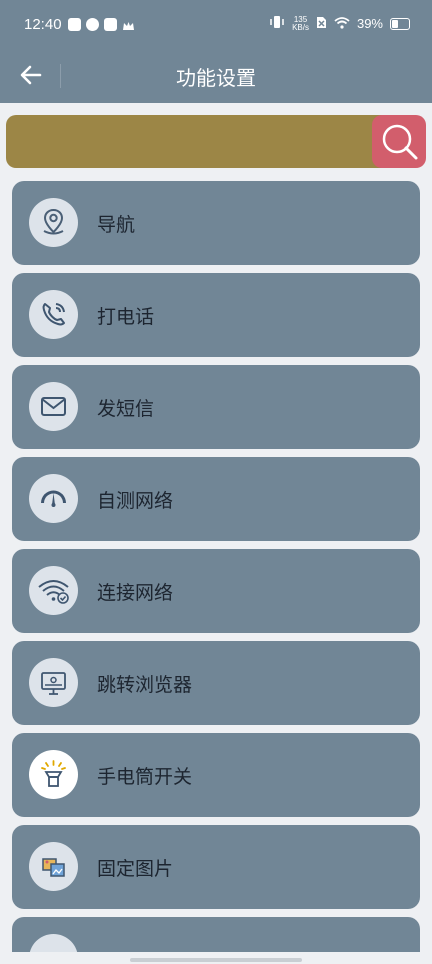  Describe the element at coordinates (196, 141) in the screenshot. I see `search-input` at that location.